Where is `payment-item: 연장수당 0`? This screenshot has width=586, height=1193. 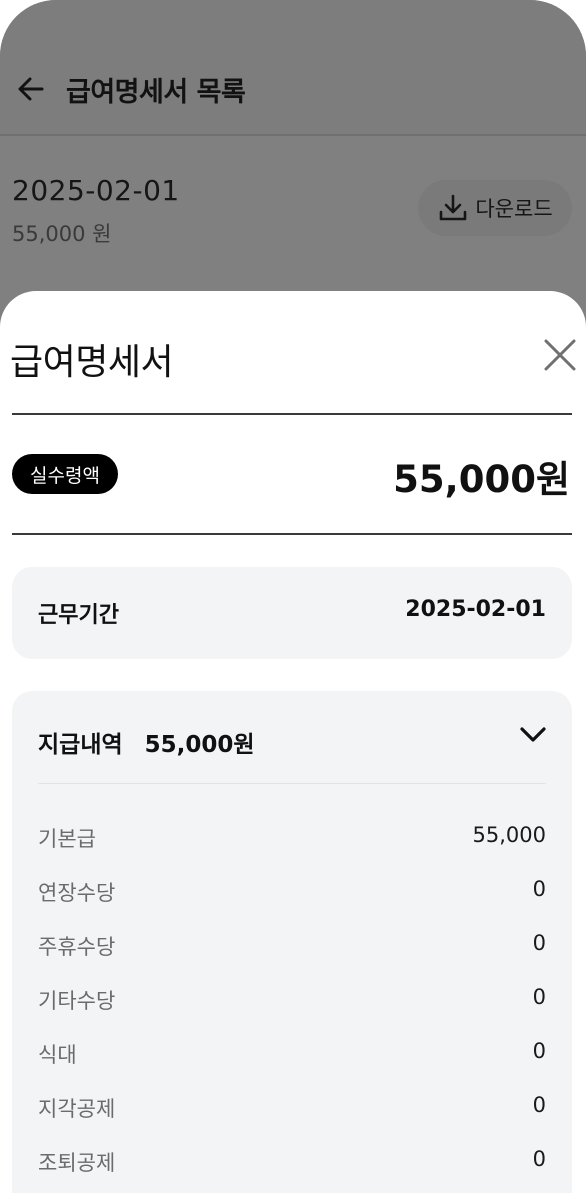 payment-item: 연장수당 0 is located at coordinates (292, 892).